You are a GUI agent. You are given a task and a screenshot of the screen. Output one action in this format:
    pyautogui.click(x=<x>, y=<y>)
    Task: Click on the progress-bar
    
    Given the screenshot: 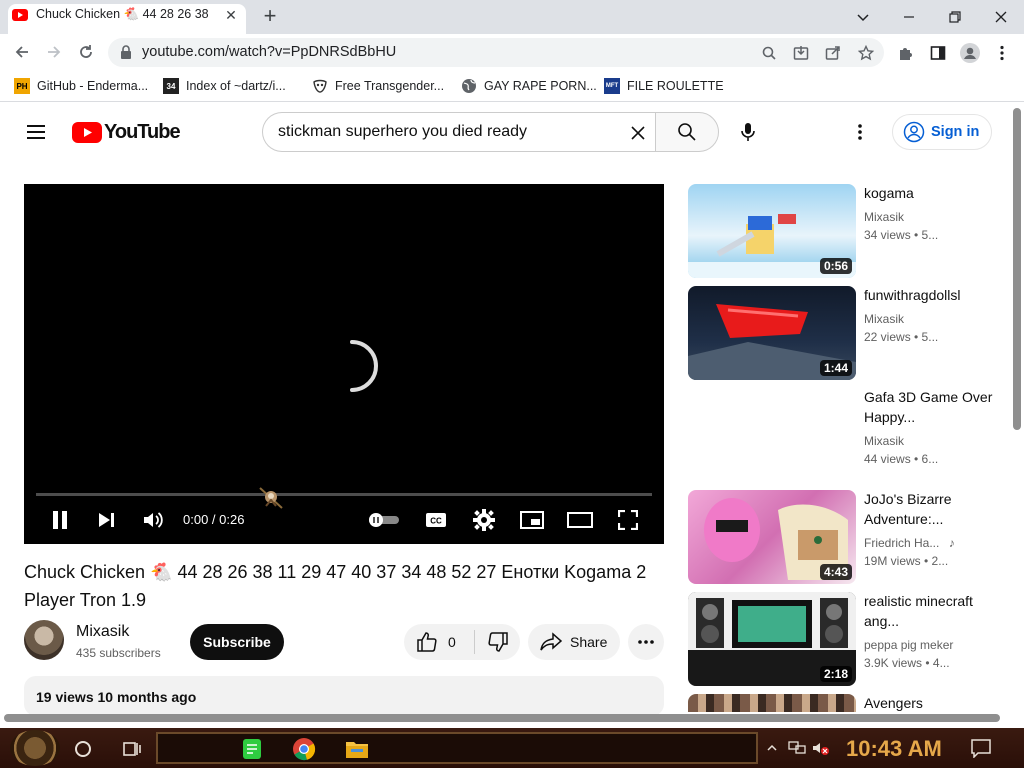 What is the action you would take?
    pyautogui.click(x=344, y=494)
    